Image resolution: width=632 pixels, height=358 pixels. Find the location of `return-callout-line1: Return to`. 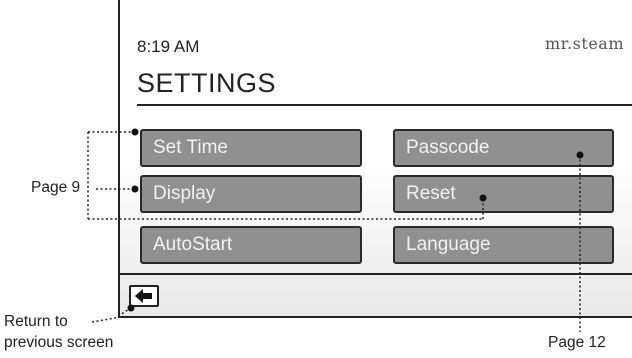

return-callout-line1: Return to is located at coordinates (36, 321).